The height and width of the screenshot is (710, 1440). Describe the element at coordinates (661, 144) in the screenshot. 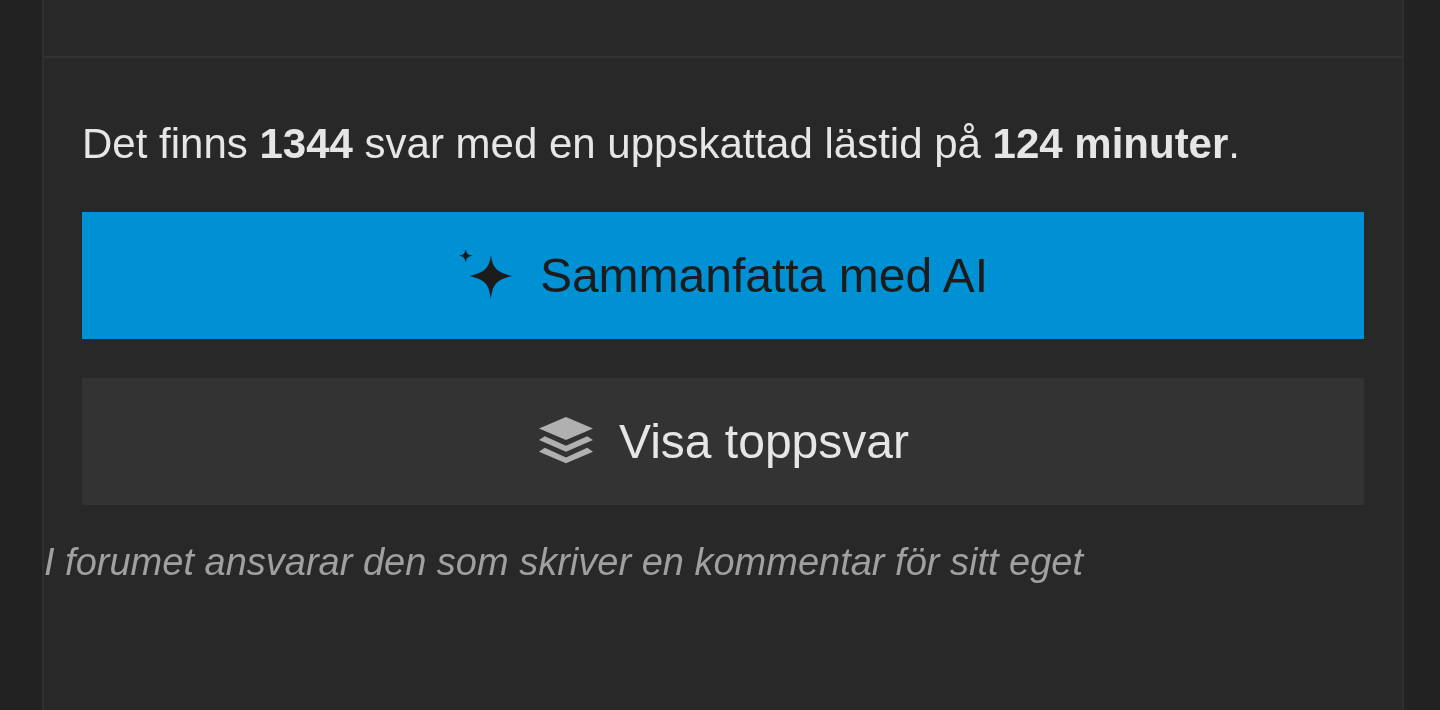

I see `summary-text: Det finns 1344 svar med en uppskattad lästid på 124 minuter.` at that location.